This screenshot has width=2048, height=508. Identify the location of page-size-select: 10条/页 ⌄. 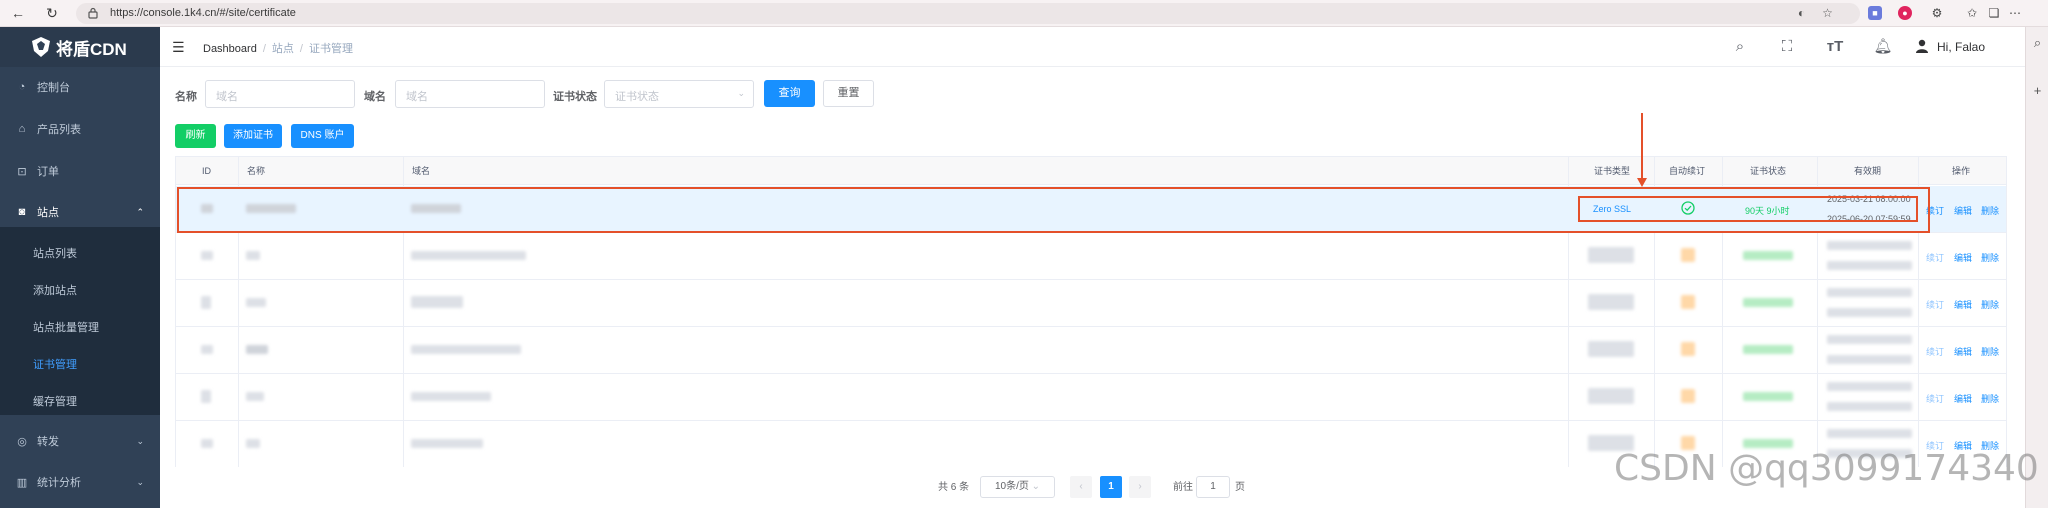
(1017, 487).